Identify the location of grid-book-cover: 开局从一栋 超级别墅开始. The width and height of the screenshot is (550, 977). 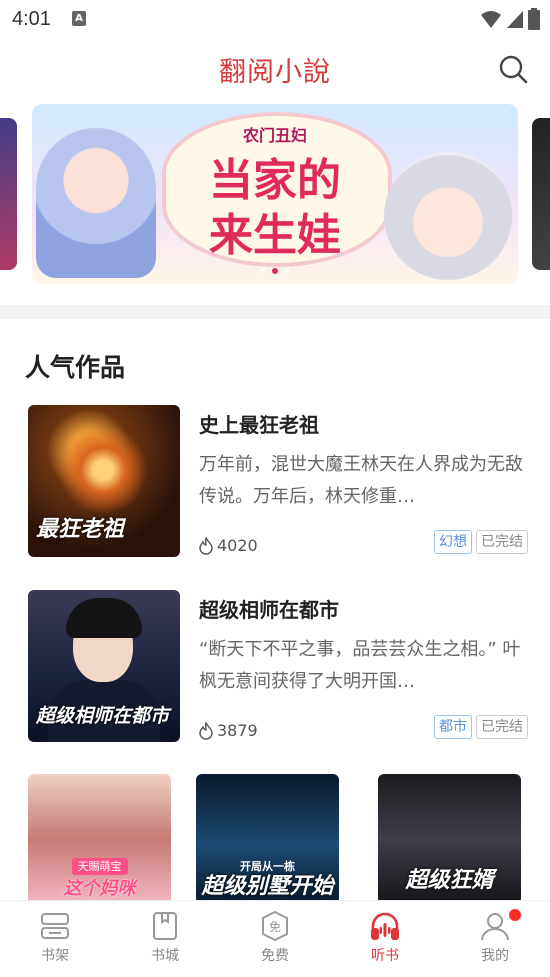
(267, 839).